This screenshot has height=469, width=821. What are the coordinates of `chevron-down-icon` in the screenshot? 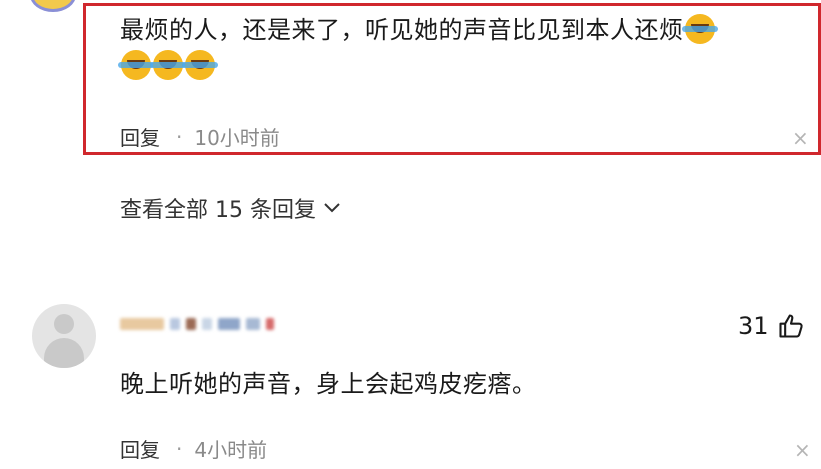 It's located at (332, 208).